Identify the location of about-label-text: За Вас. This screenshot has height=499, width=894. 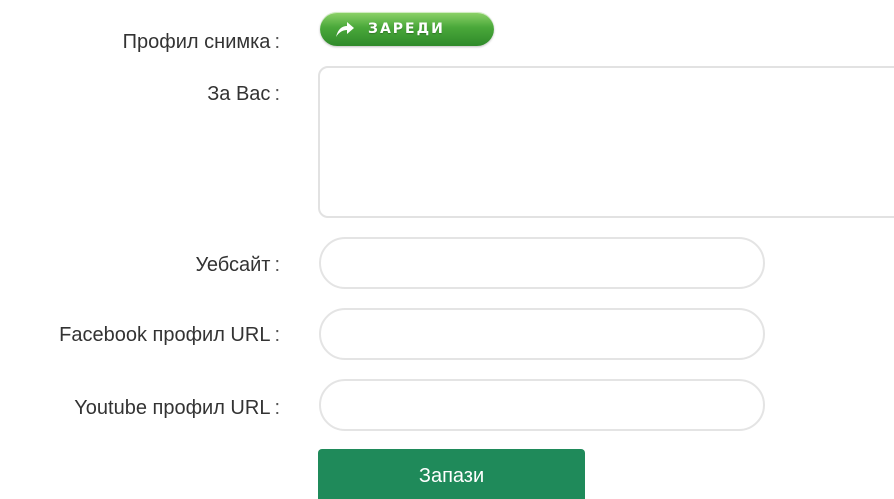
(239, 94).